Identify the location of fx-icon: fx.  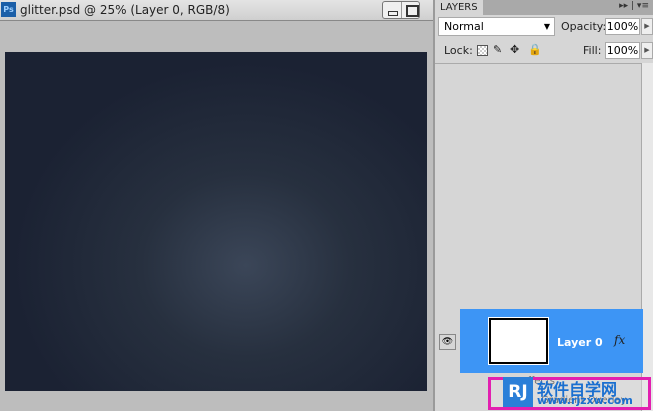
(619, 340).